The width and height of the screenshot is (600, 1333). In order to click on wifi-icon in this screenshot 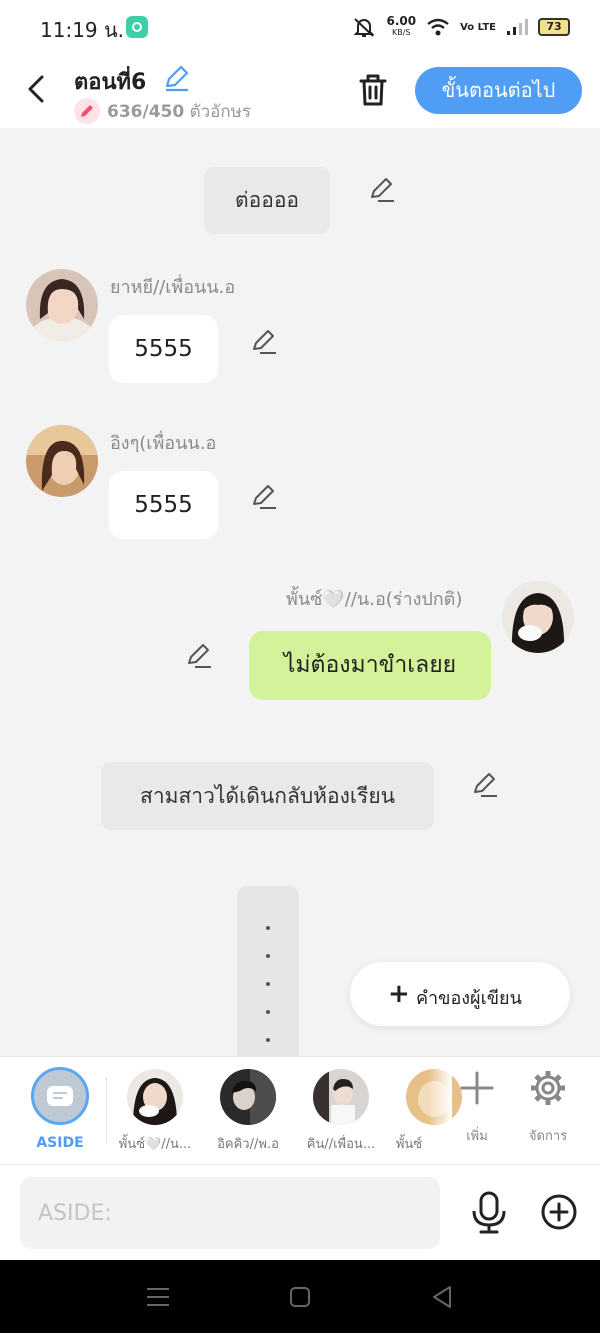, I will do `click(438, 27)`.